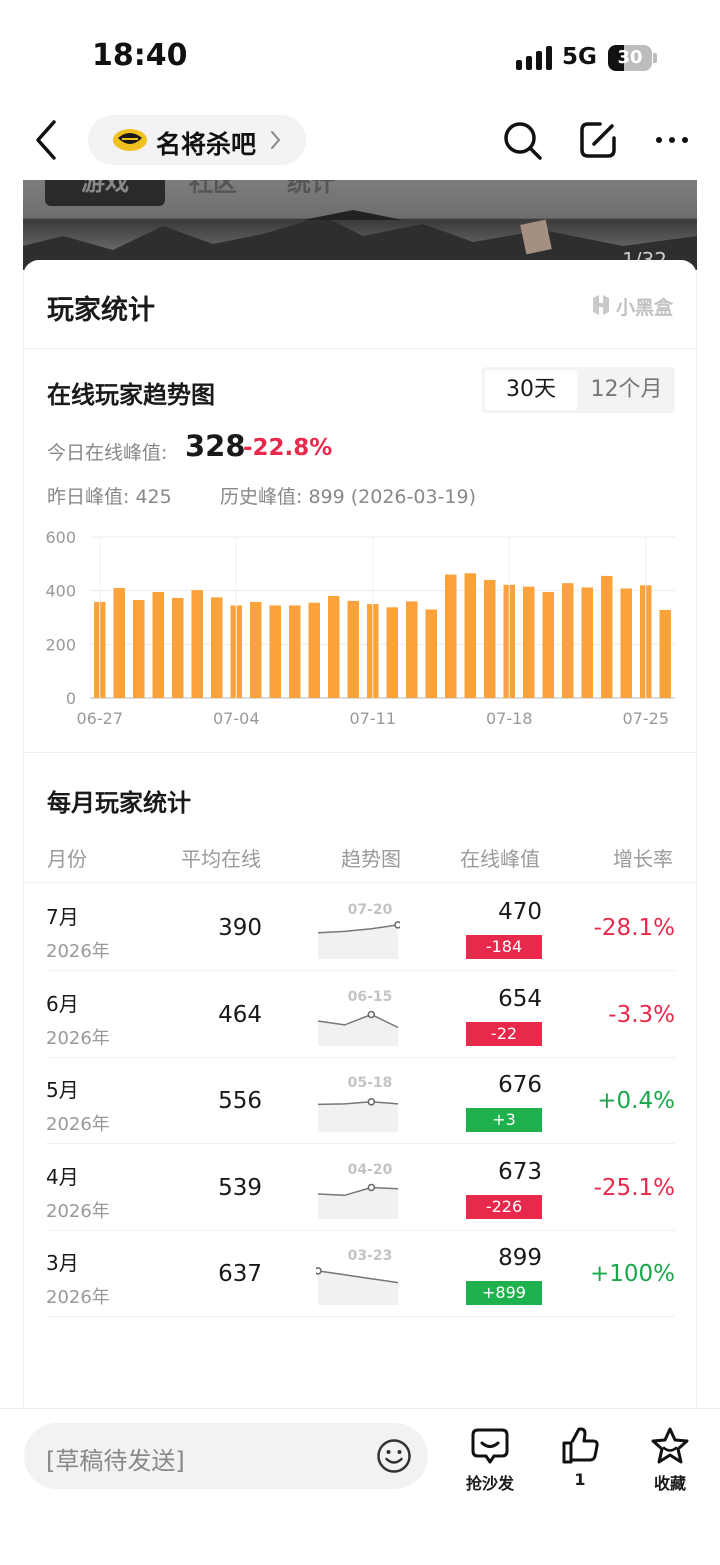  I want to click on favorite-button: 收藏, so click(670, 1459).